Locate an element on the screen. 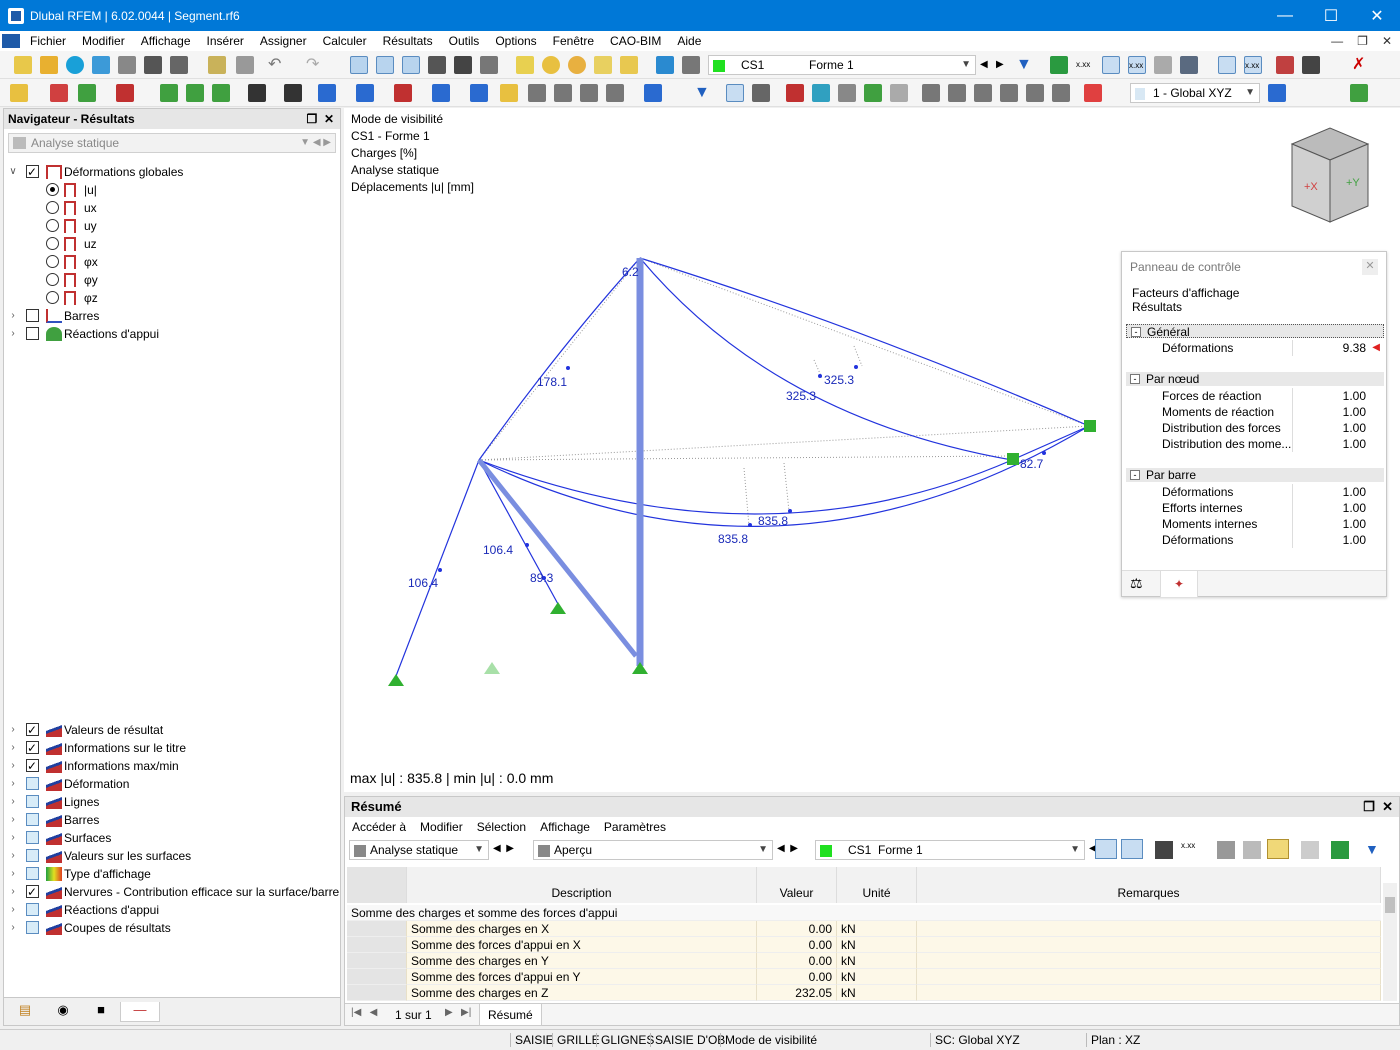 The width and height of the screenshot is (1400, 1050). mdi-minimize-icon: — is located at coordinates (1337, 41).